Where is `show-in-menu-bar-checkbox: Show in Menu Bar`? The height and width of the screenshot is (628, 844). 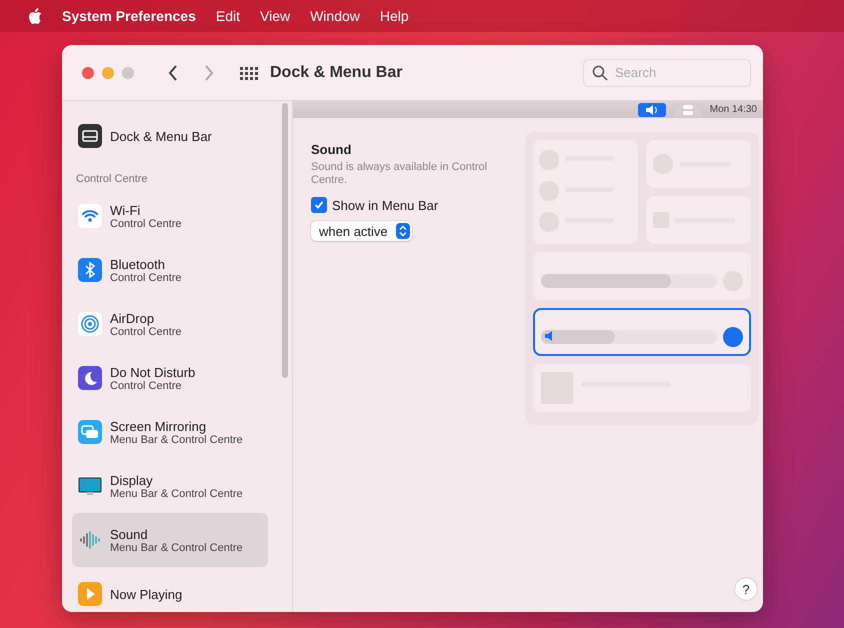
show-in-menu-bar-checkbox: Show in Menu Bar is located at coordinates (374, 205).